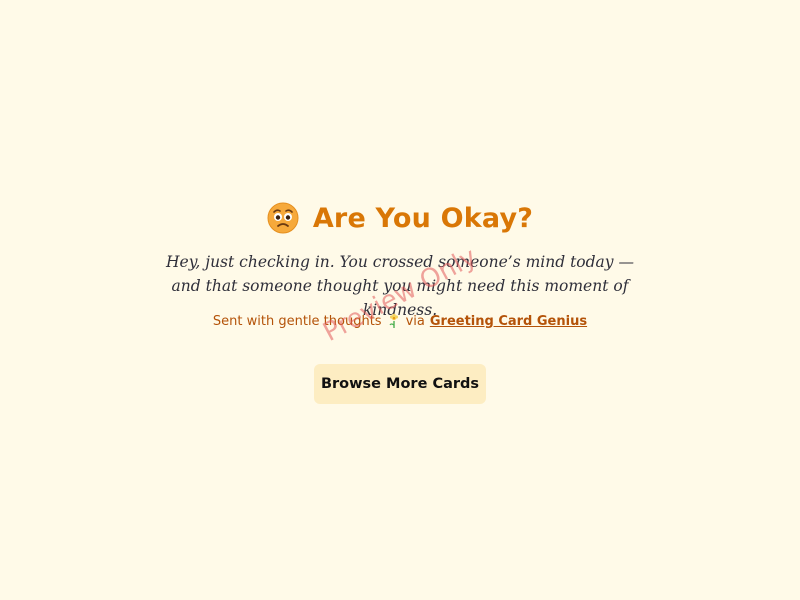  What do you see at coordinates (400, 384) in the screenshot?
I see `browse-more-cards-button: Browse More Cards` at bounding box center [400, 384].